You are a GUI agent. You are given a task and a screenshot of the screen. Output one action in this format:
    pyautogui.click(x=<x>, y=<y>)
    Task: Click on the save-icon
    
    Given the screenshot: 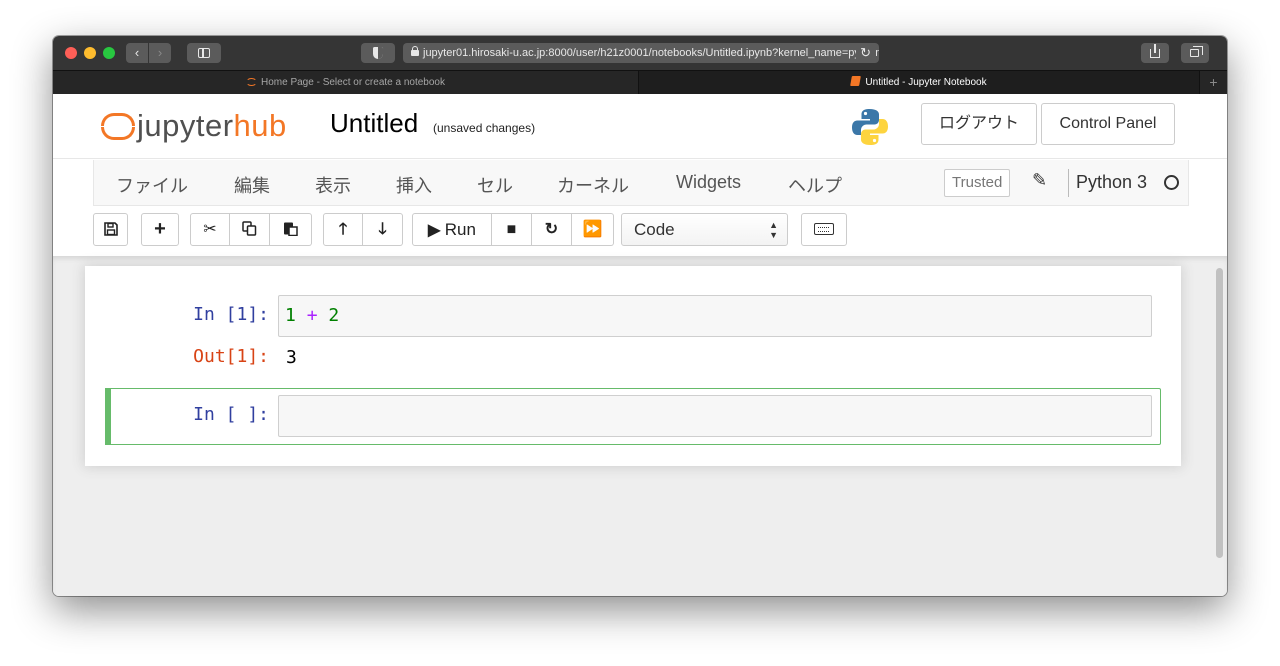 What is the action you would take?
    pyautogui.click(x=110, y=229)
    